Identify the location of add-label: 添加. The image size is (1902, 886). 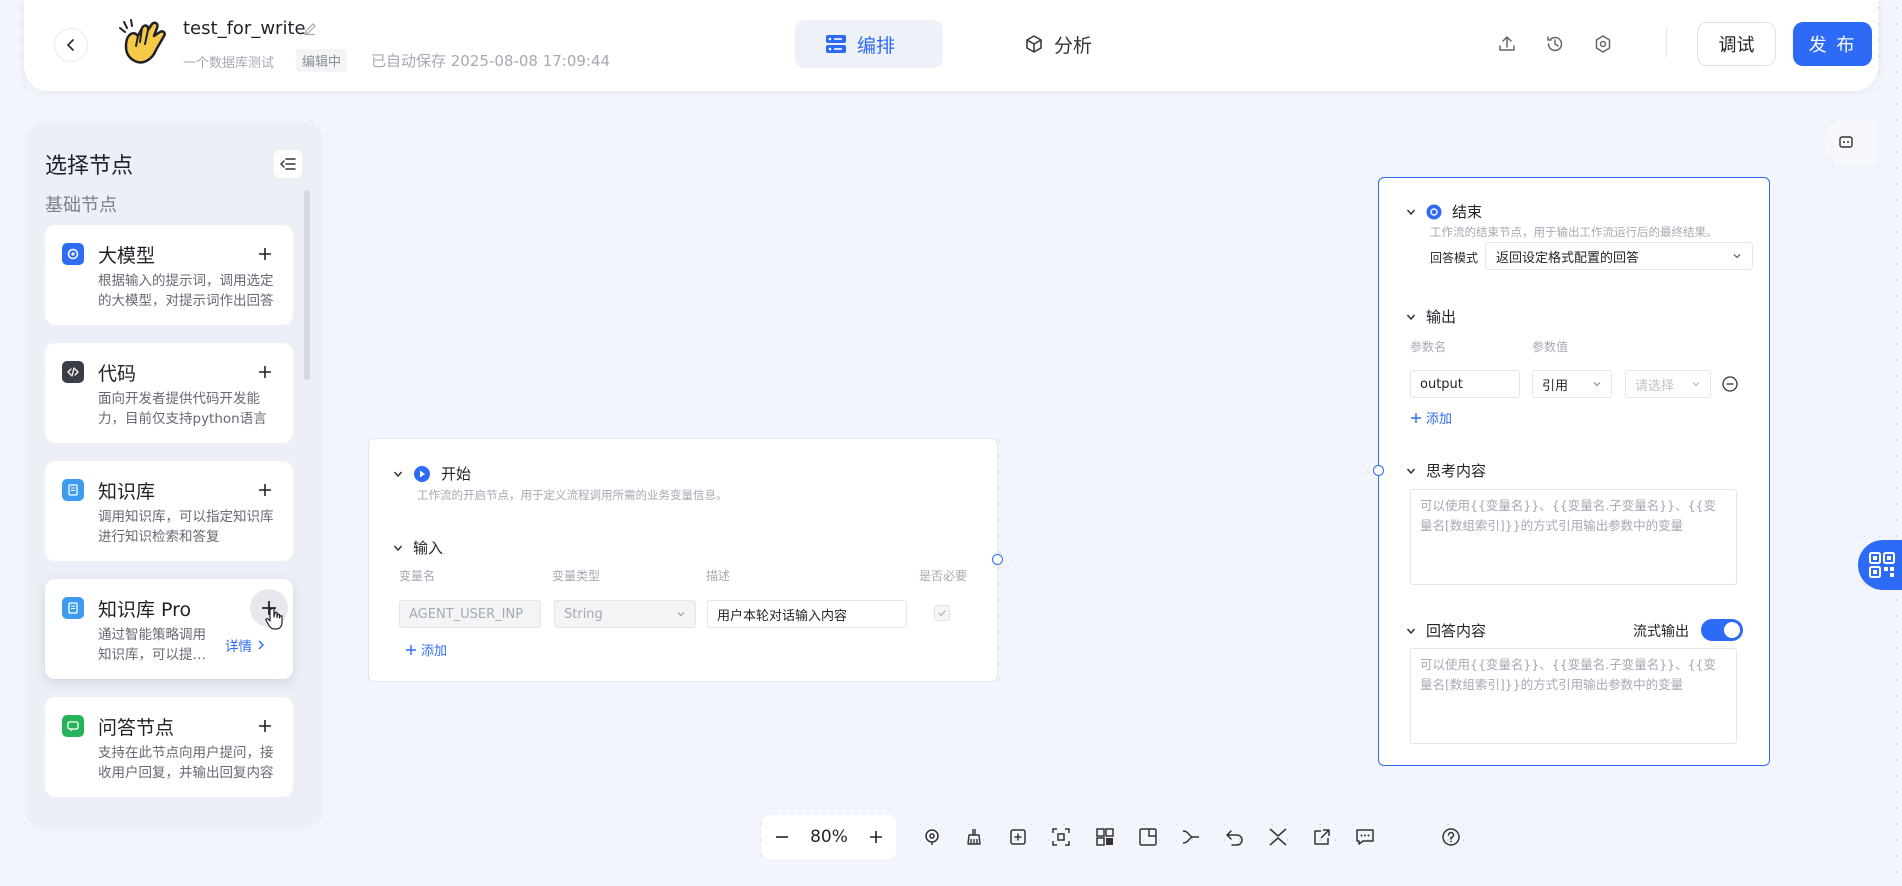
(1439, 419).